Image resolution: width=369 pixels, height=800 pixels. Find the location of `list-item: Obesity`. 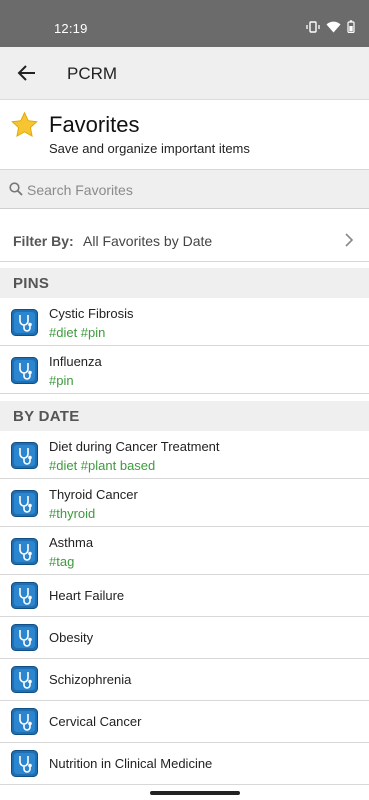

list-item: Obesity is located at coordinates (184, 638).